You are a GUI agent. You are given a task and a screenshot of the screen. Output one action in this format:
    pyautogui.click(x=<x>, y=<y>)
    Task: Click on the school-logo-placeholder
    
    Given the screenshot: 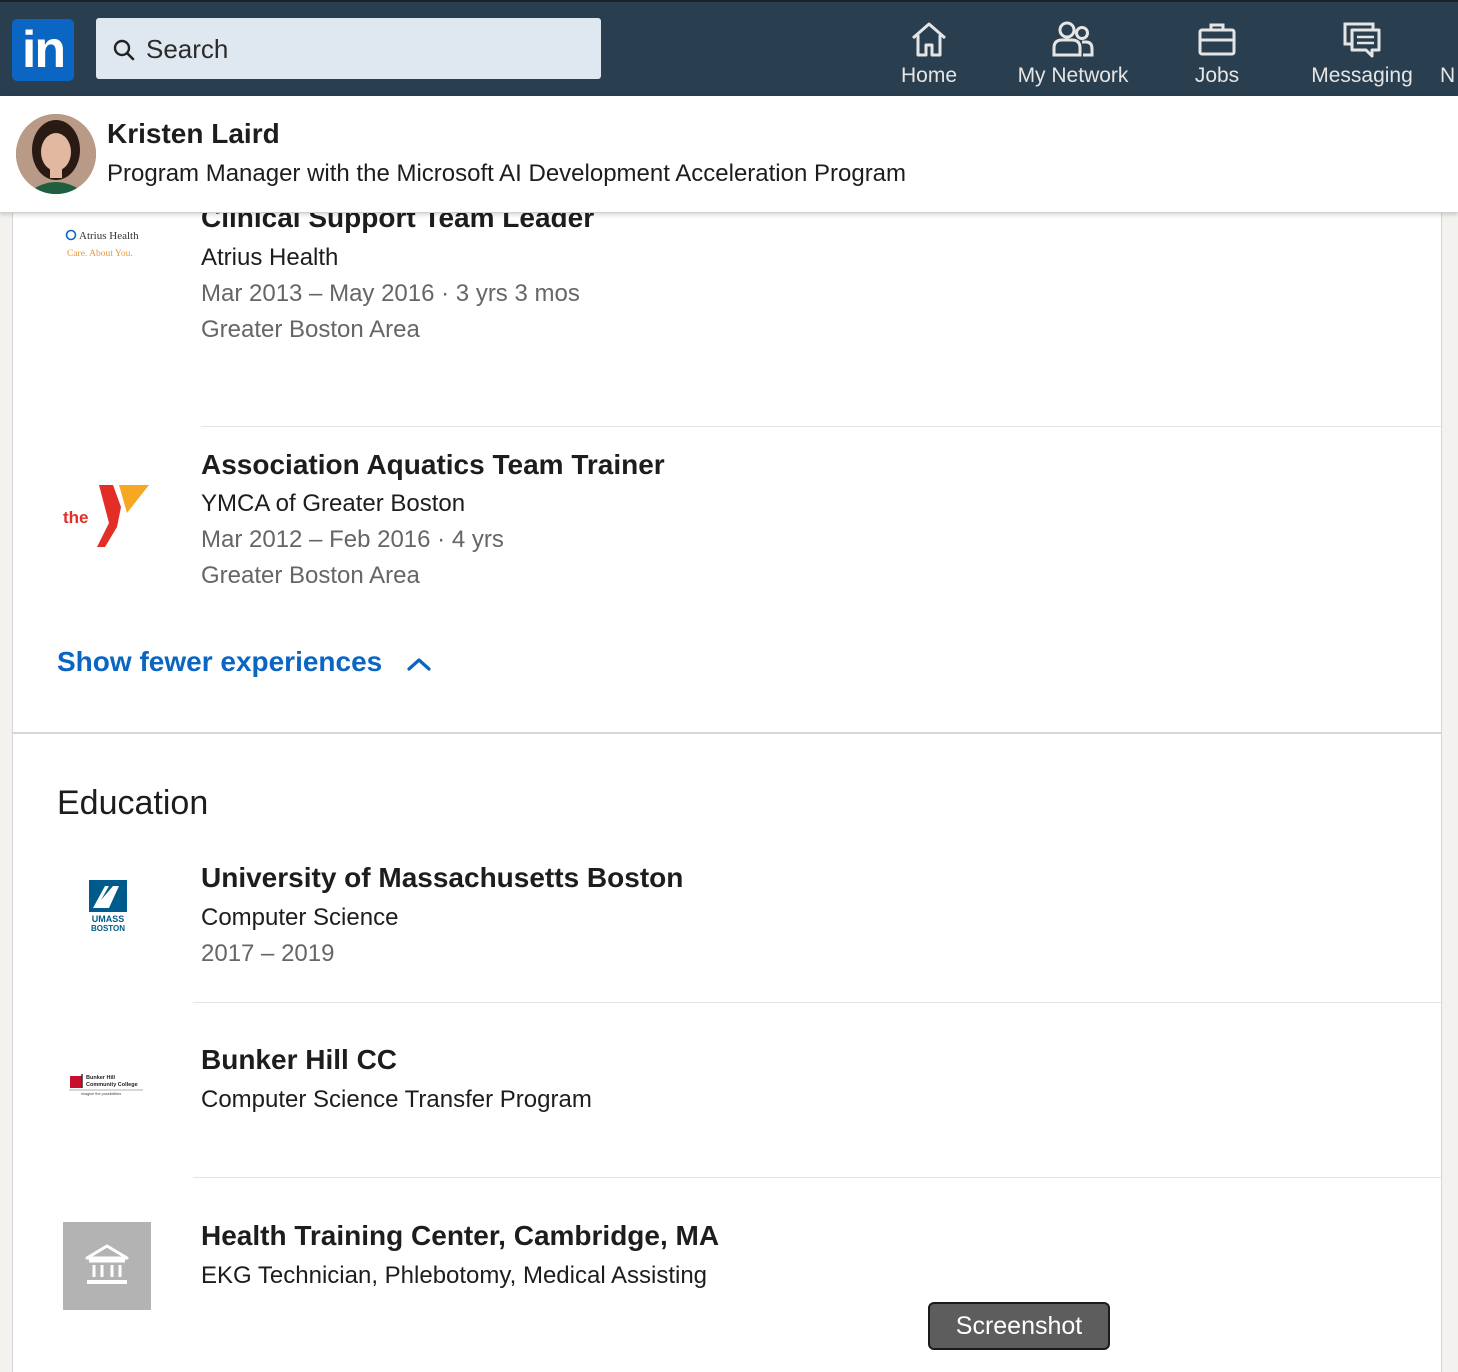 What is the action you would take?
    pyautogui.click(x=107, y=1266)
    